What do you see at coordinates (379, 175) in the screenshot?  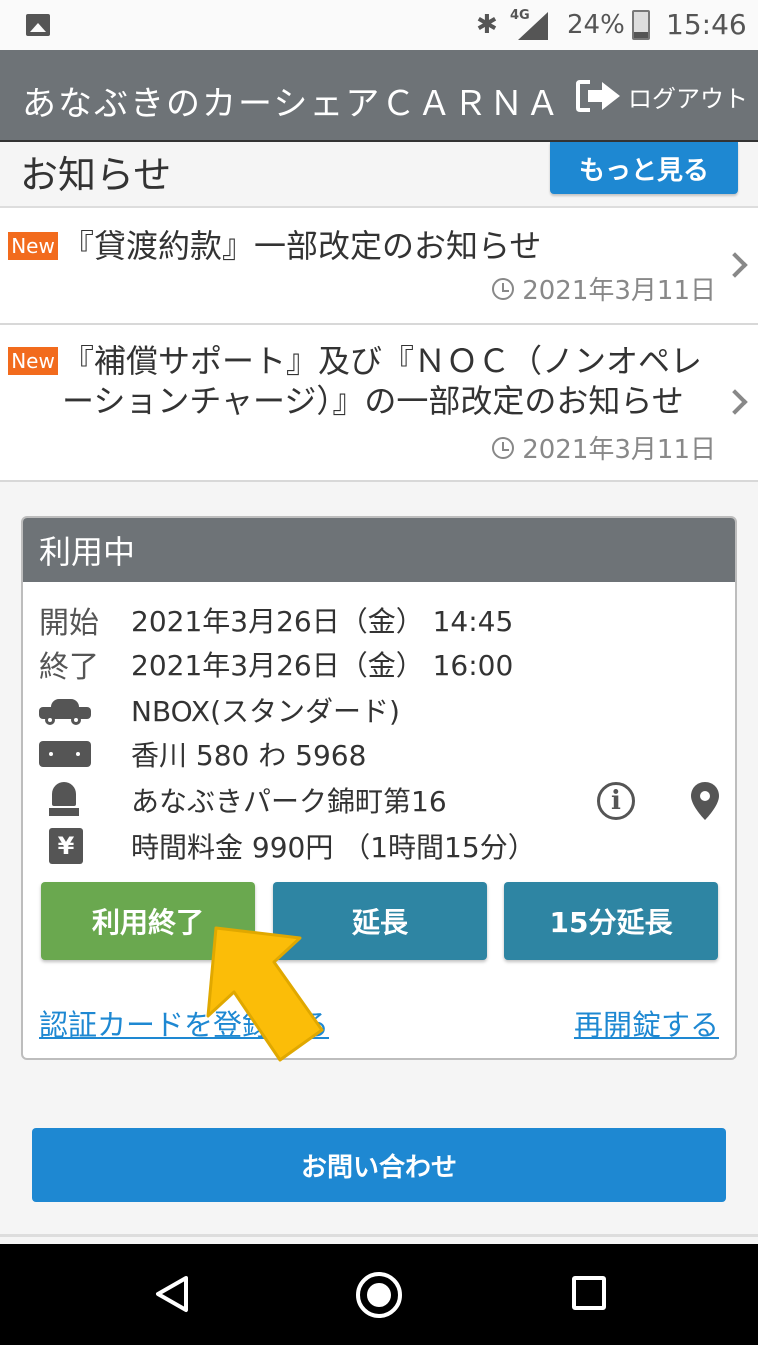 I see `notices-section-header: お知らせ もっと見る` at bounding box center [379, 175].